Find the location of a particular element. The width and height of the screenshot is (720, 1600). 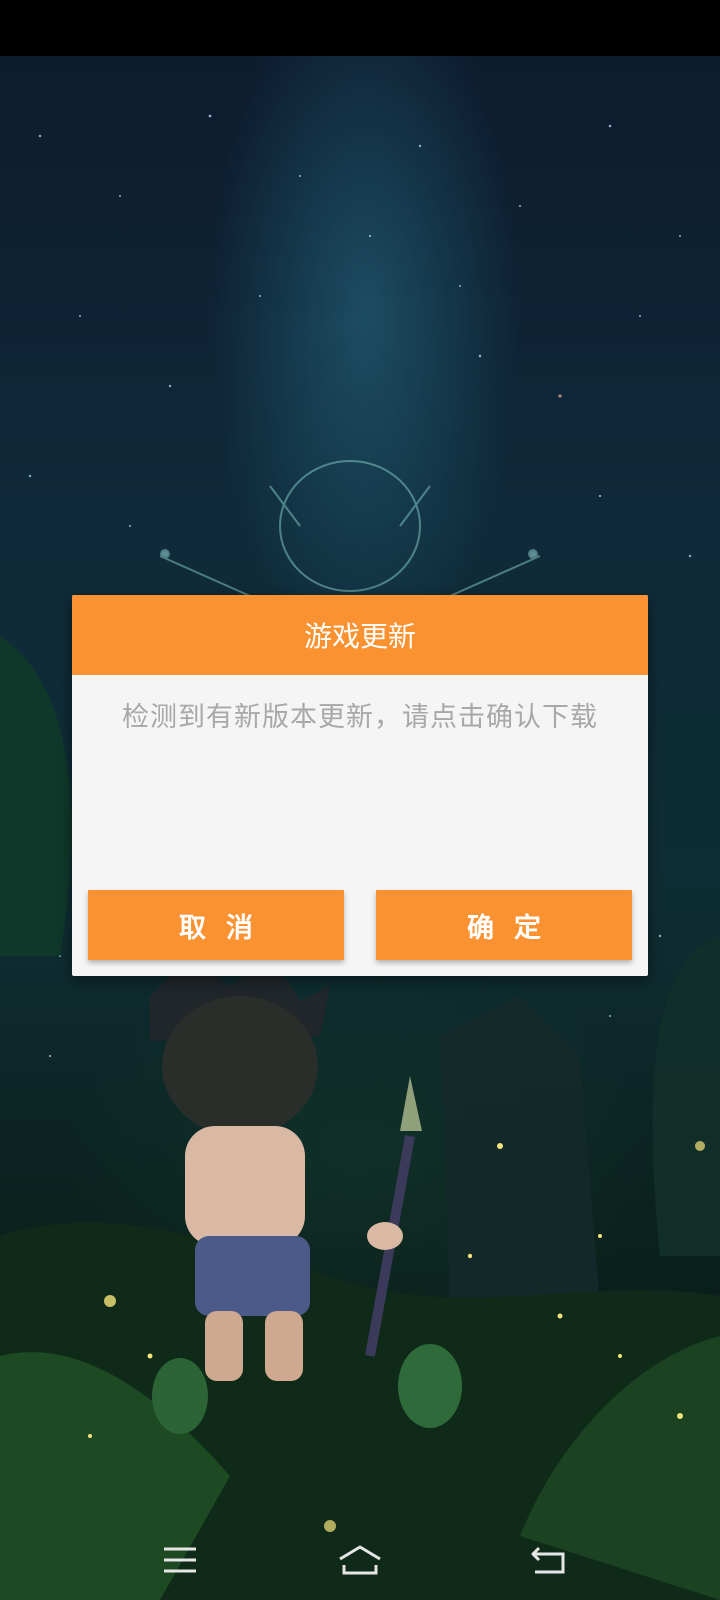

home-button is located at coordinates (360, 1560).